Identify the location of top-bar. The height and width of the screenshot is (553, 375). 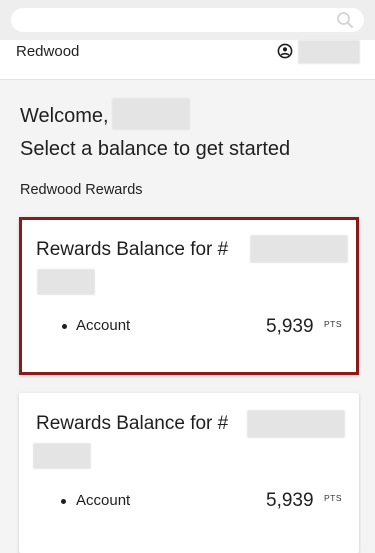
(187, 20).